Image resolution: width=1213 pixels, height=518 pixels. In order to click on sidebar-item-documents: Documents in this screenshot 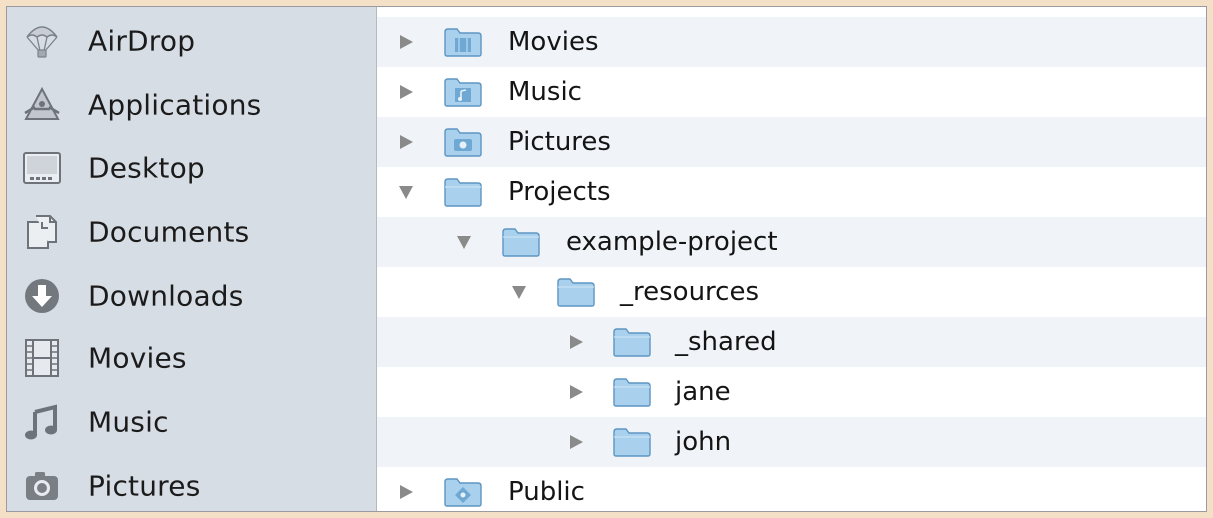, I will do `click(191, 232)`.